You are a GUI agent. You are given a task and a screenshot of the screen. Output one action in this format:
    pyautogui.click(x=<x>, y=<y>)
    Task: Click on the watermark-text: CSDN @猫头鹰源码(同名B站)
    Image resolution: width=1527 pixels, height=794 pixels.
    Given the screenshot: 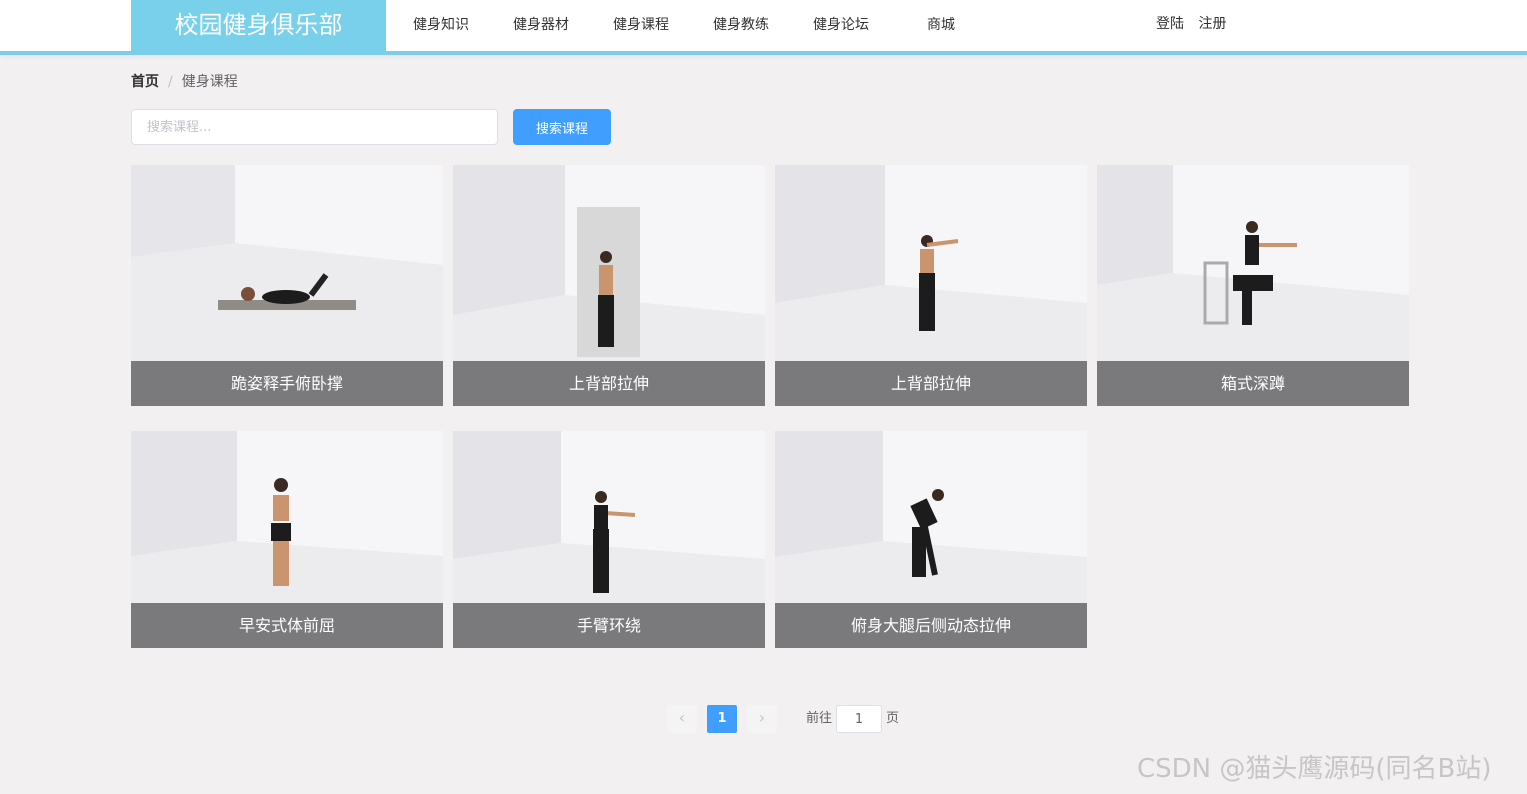 What is the action you would take?
    pyautogui.click(x=1314, y=769)
    